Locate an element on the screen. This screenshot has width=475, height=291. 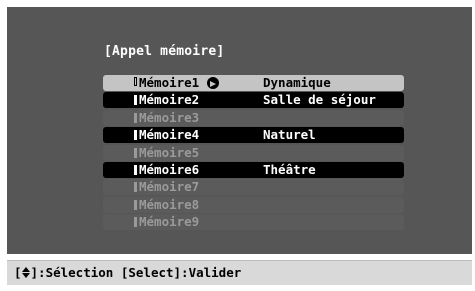
dialog-title: [Appel mémoire] is located at coordinates (164, 51).